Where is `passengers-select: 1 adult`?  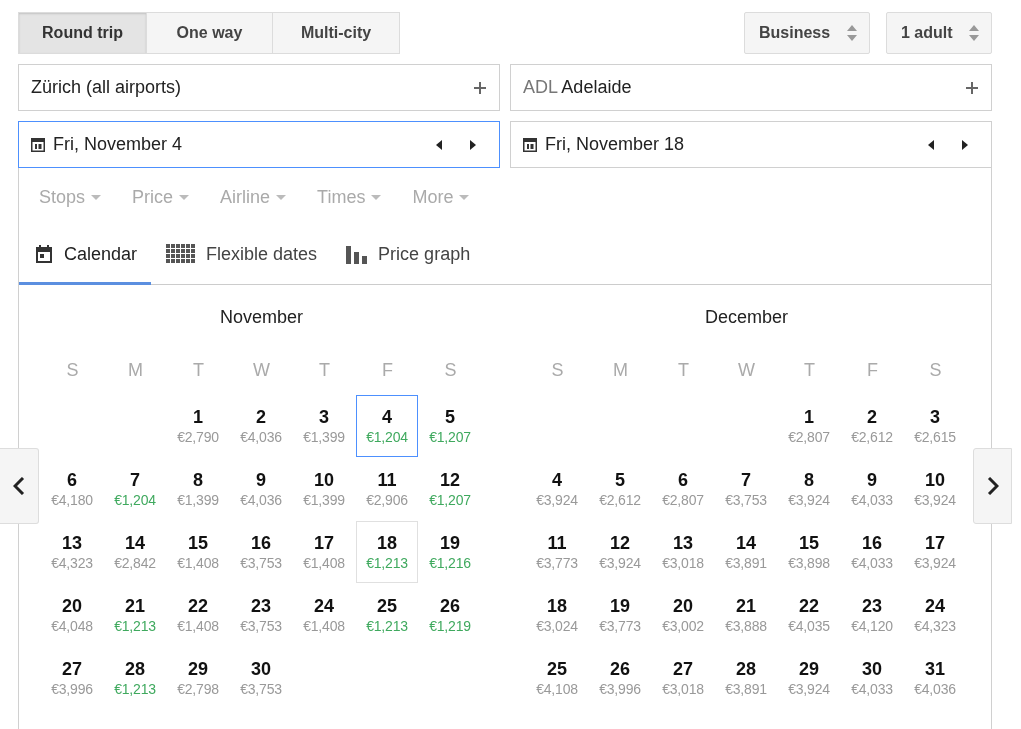 passengers-select: 1 adult is located at coordinates (939, 33).